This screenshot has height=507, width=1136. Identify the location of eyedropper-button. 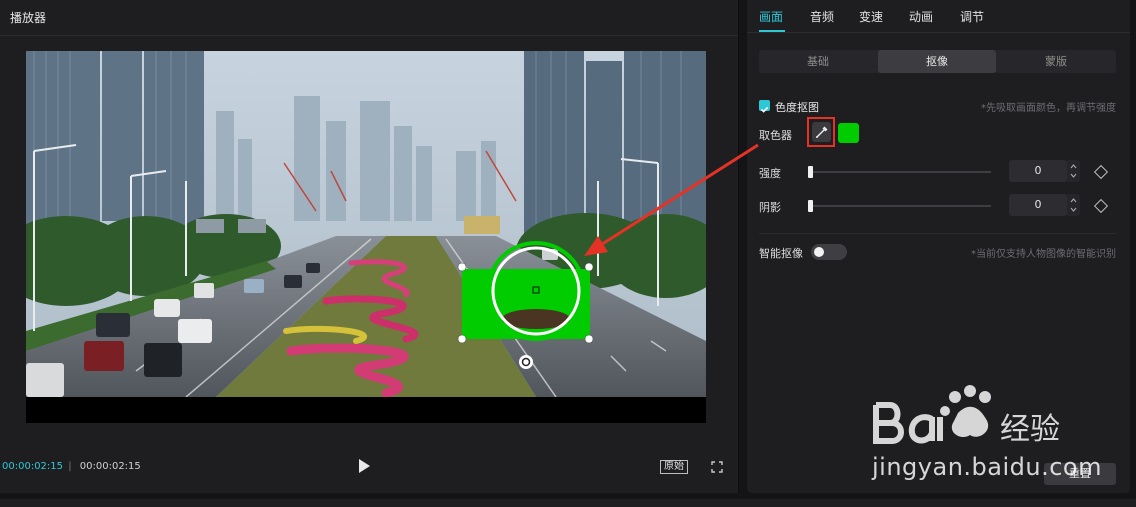
(821, 132).